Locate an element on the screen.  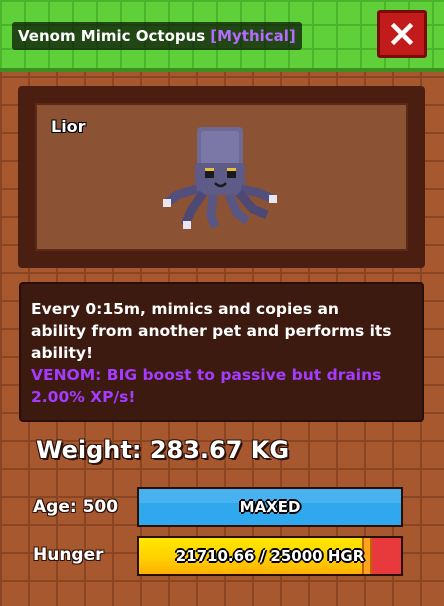
header-bar: Venom Mimic Octopus [Mythical] is located at coordinates (222, 36).